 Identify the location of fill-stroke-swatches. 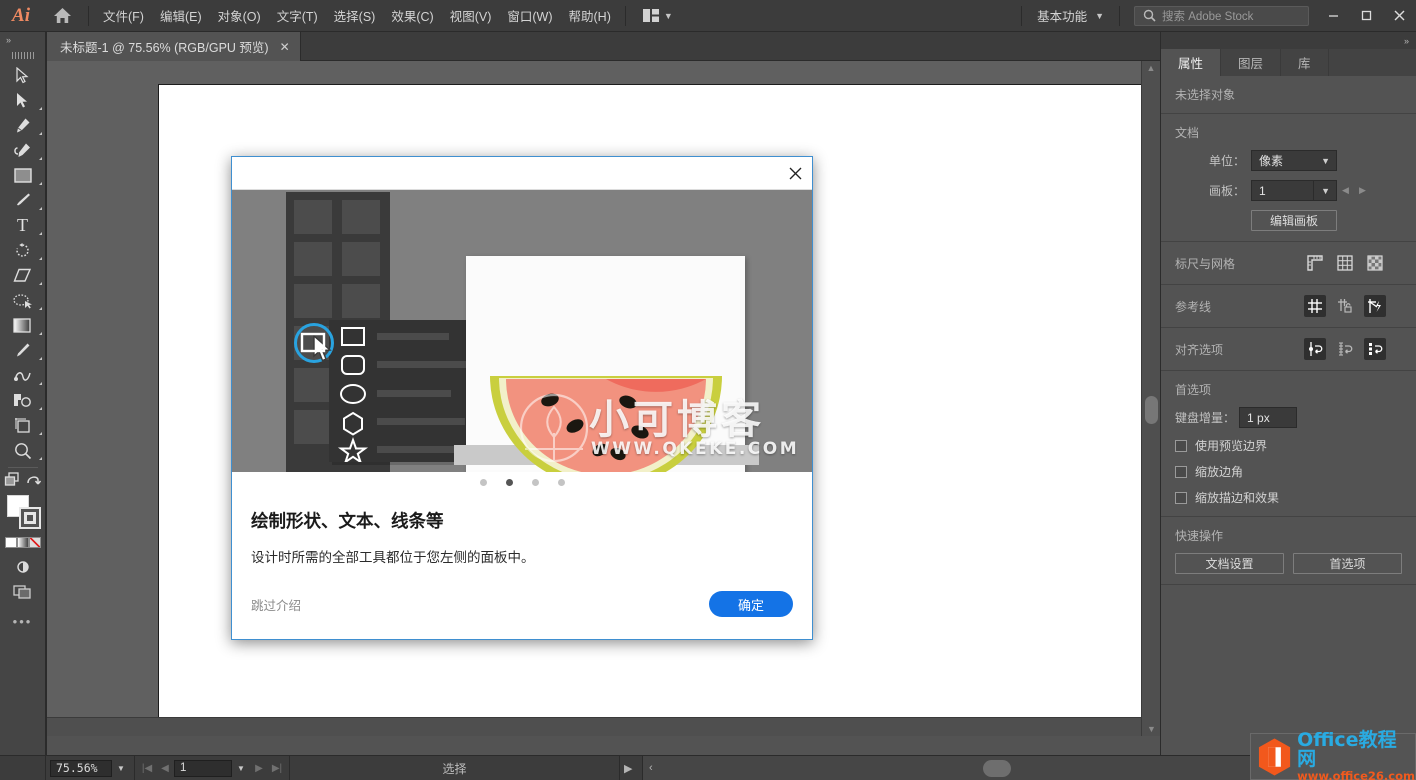
(23, 515).